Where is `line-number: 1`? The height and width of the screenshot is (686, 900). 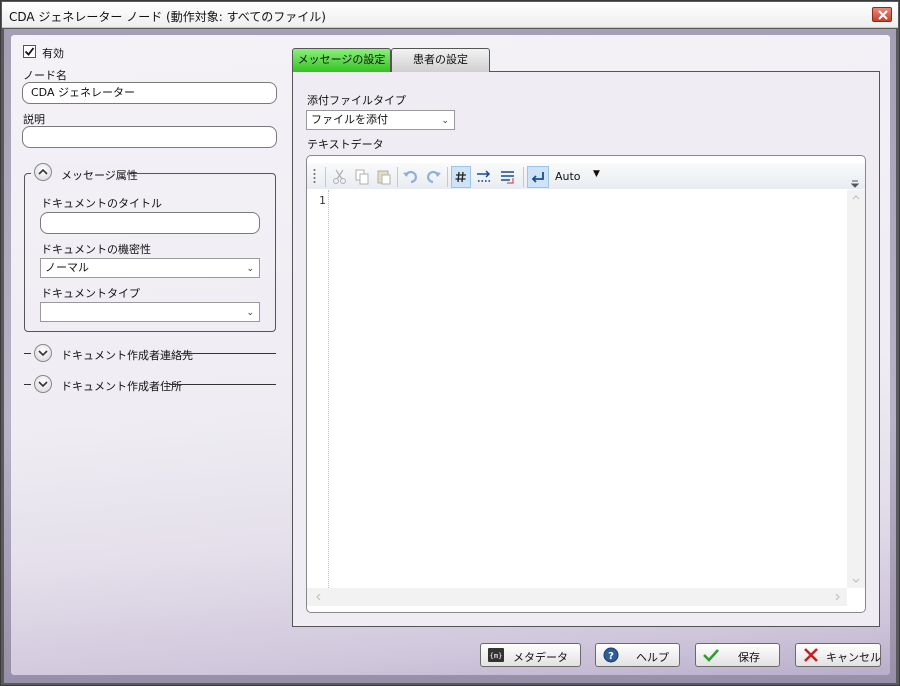 line-number: 1 is located at coordinates (322, 200).